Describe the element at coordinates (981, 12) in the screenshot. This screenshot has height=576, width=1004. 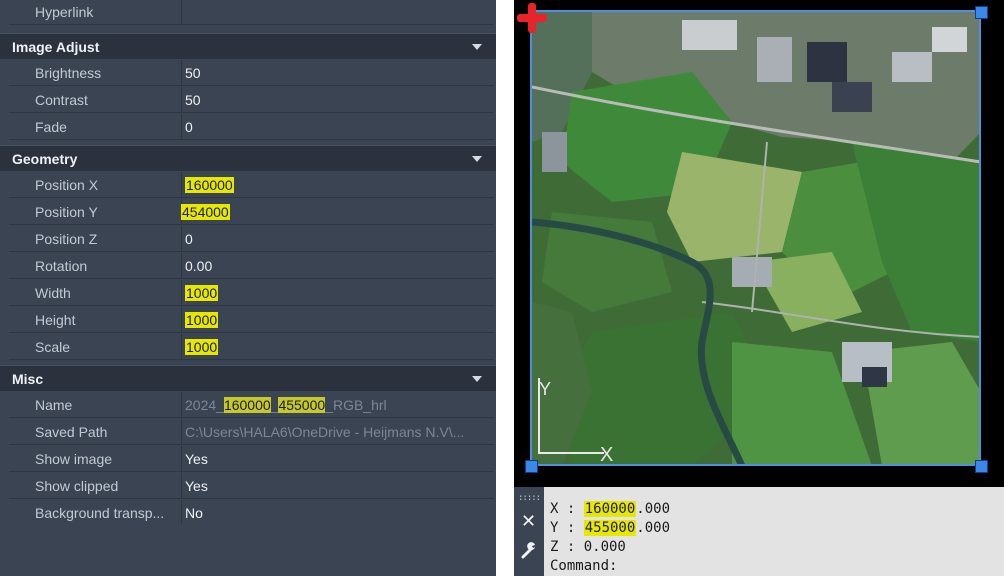
I see `grip-handle-top-right` at that location.